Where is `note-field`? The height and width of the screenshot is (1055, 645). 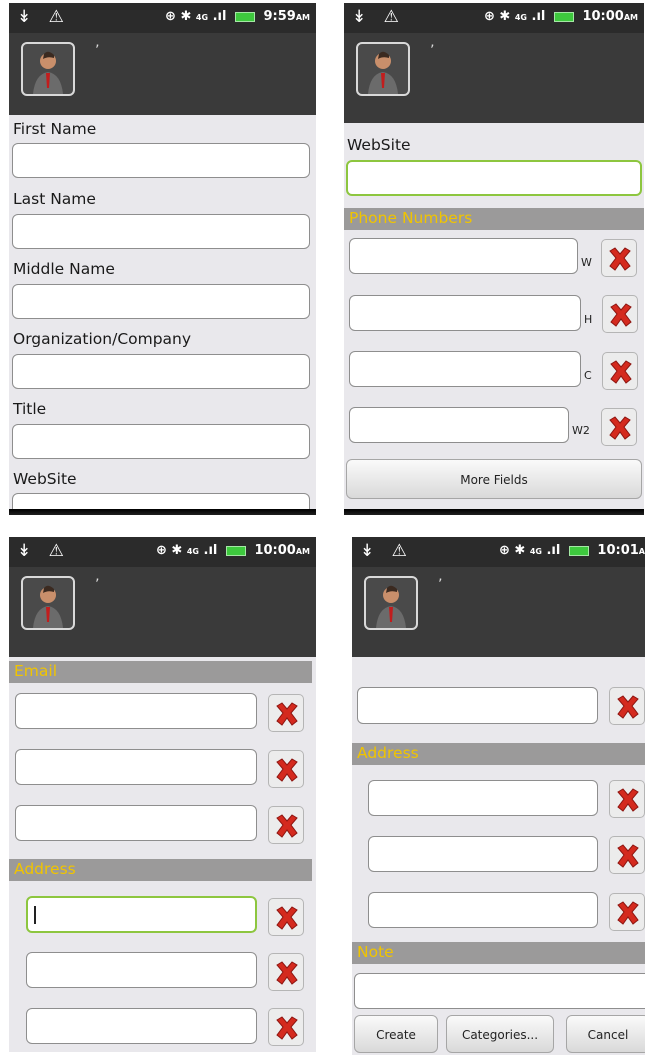
note-field is located at coordinates (499, 991).